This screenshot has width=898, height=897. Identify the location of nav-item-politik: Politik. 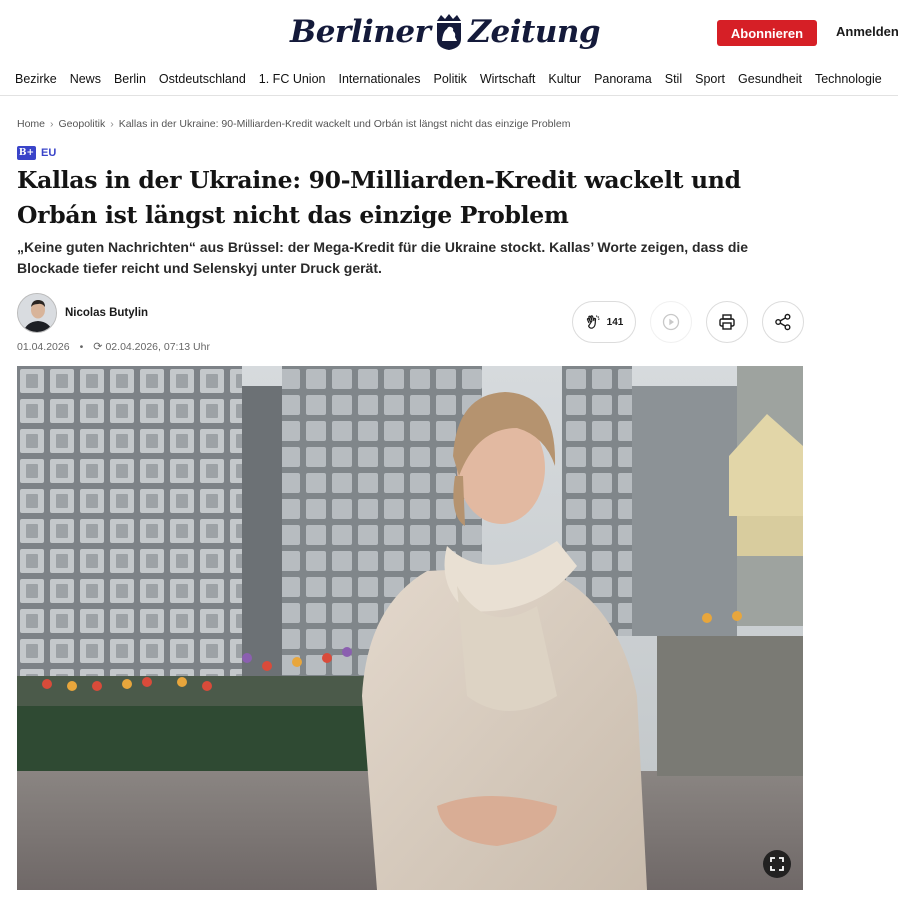
(450, 79).